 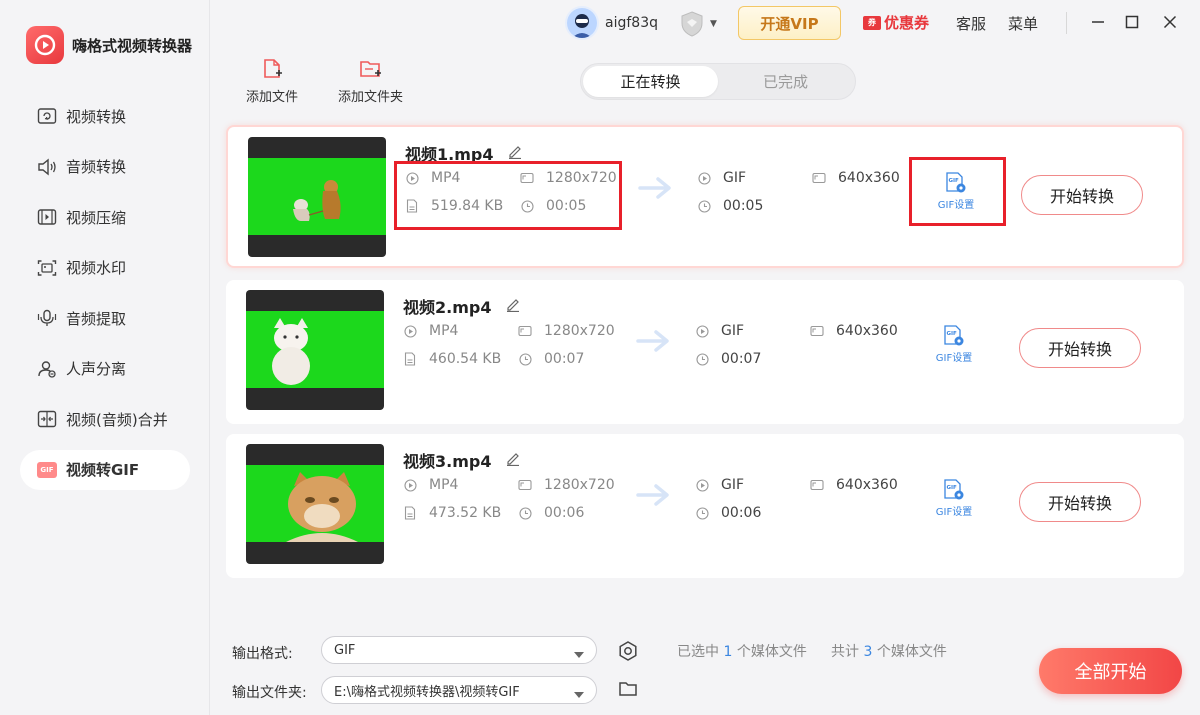 What do you see at coordinates (789, 23) in the screenshot?
I see `open-vip-button: 开通VIP` at bounding box center [789, 23].